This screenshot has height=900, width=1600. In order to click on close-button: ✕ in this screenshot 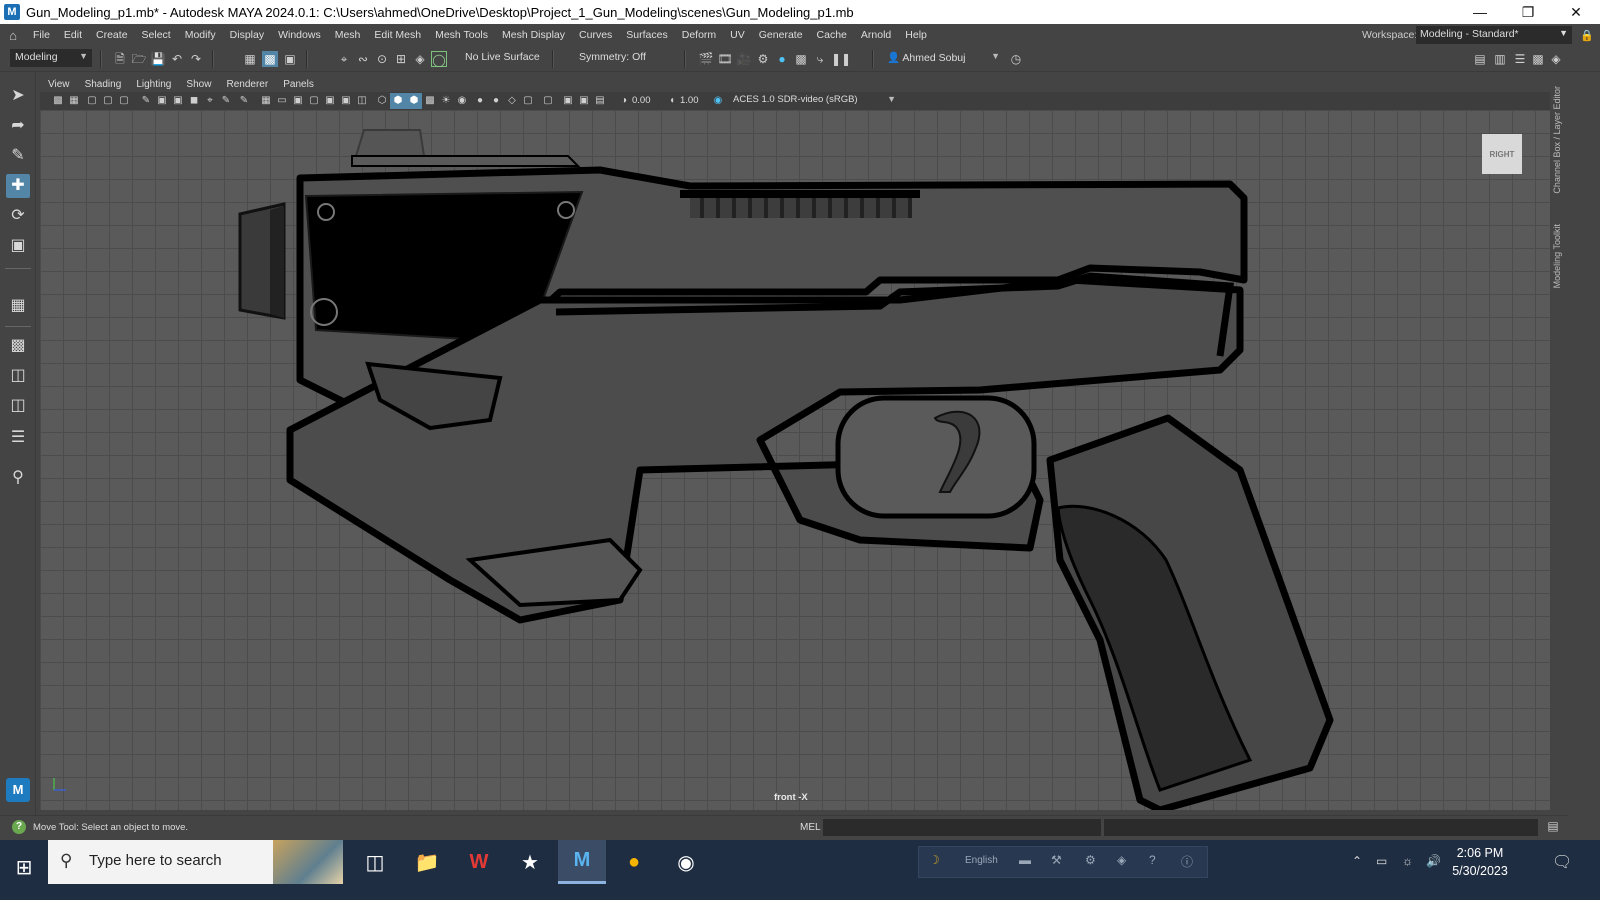, I will do `click(1576, 12)`.